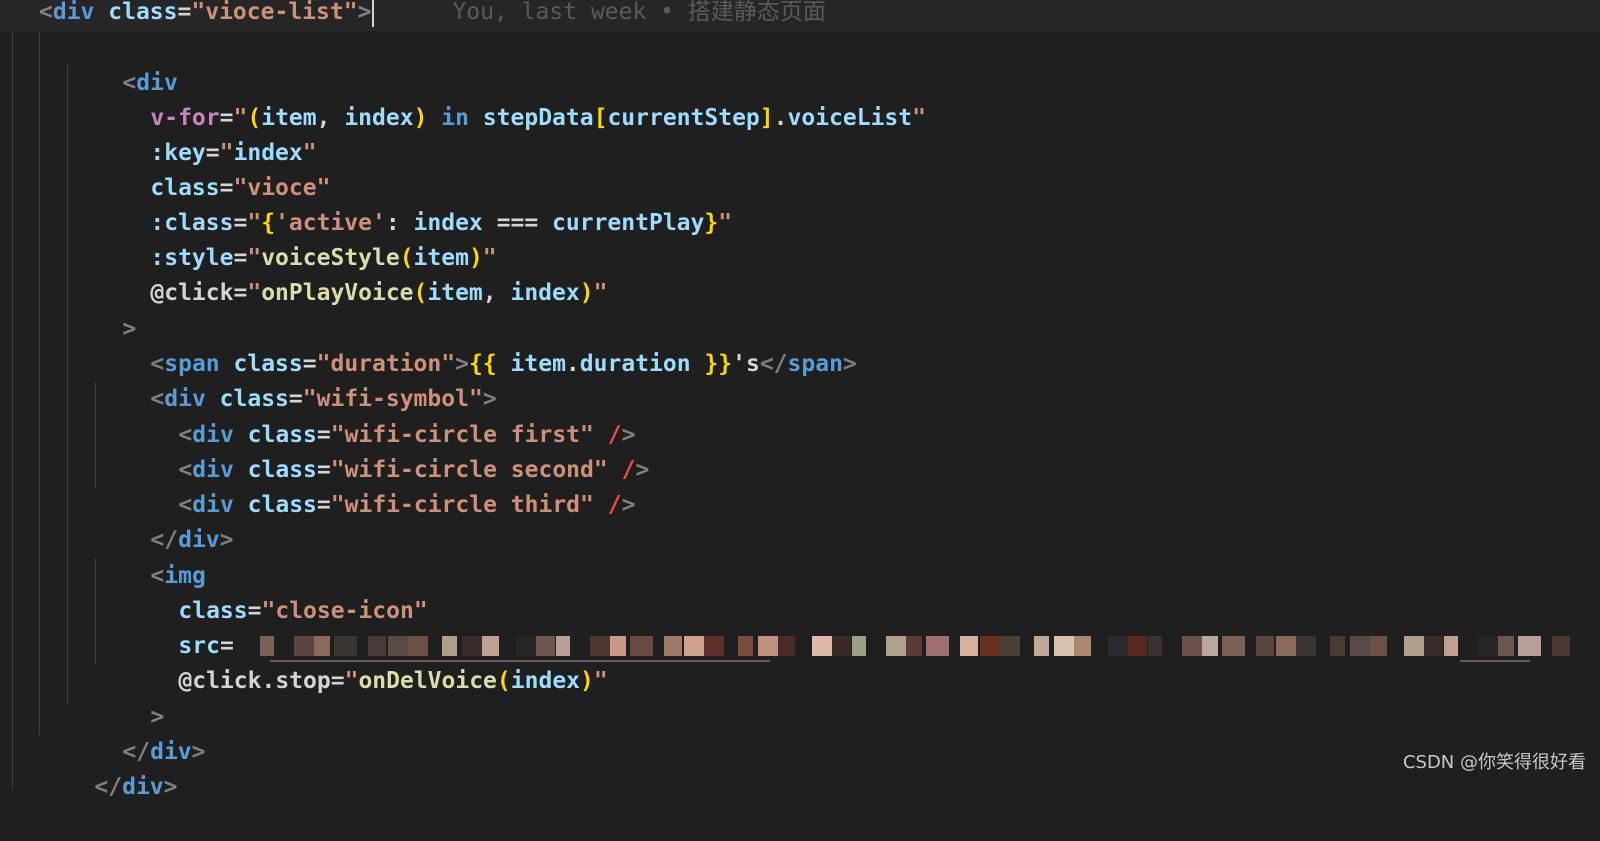 This screenshot has width=1600, height=841. What do you see at coordinates (1494, 762) in the screenshot?
I see `watermark: CSDN @你笑得很好看` at bounding box center [1494, 762].